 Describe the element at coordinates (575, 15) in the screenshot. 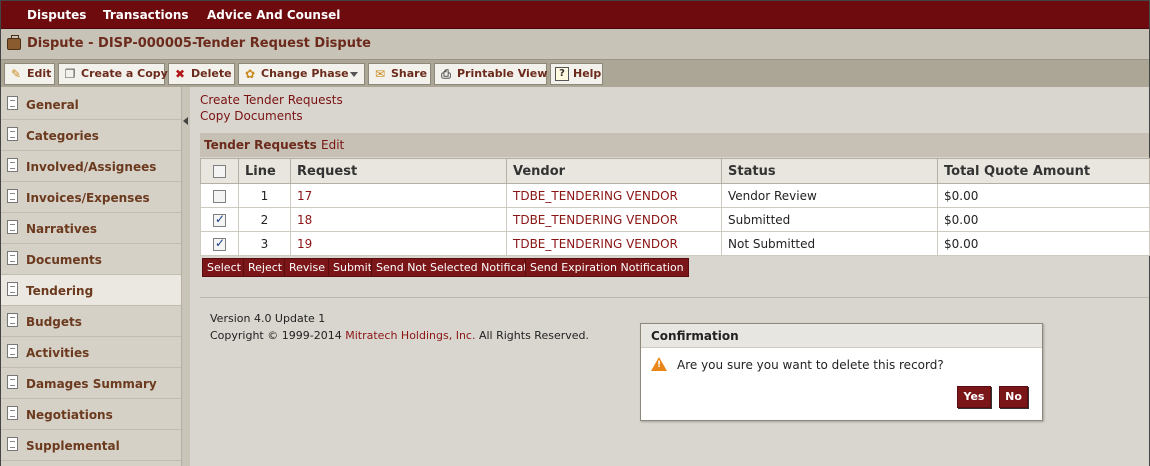

I see `top-nav: Disputes Transactions Advice And Counsel` at that location.